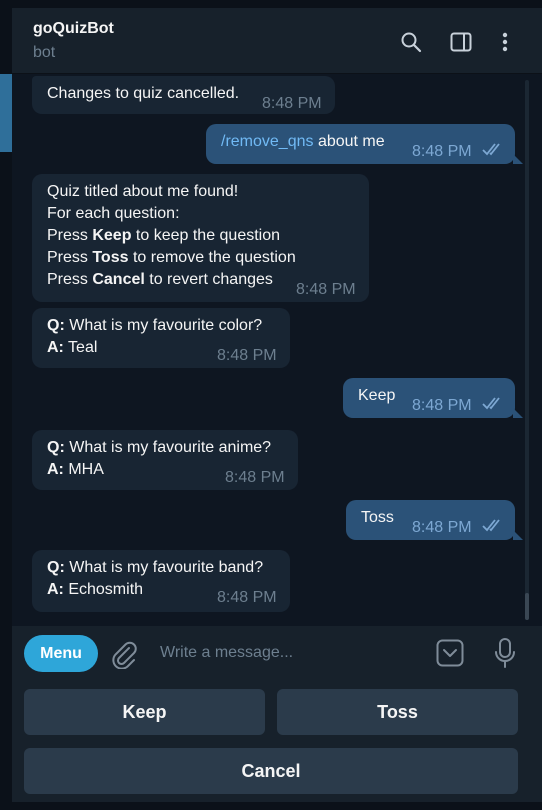  Describe the element at coordinates (143, 191) in the screenshot. I see `message-line: Quiz titled about me found!` at that location.